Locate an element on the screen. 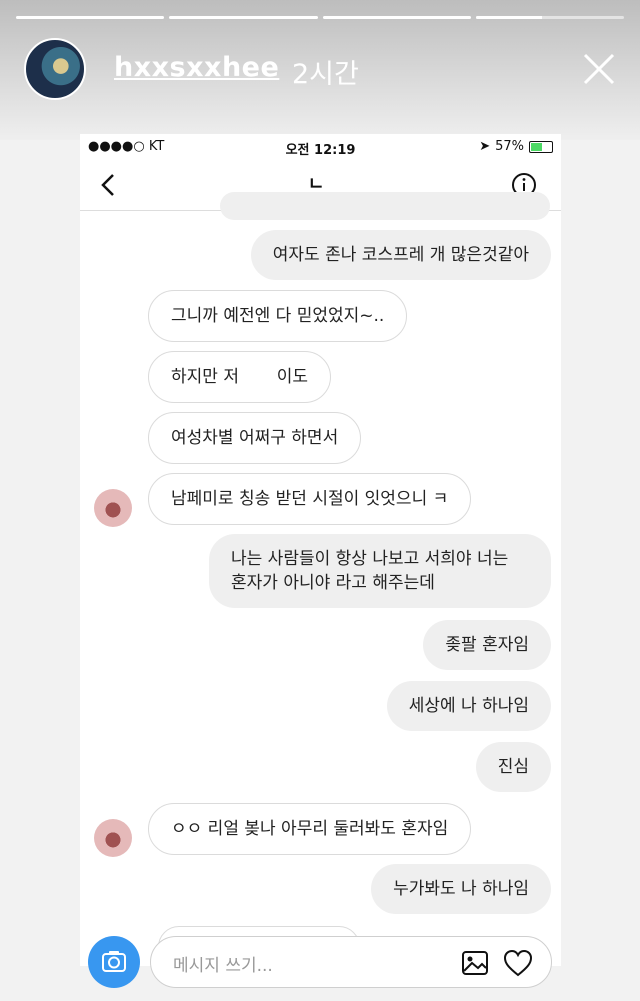 This screenshot has height=1001, width=640. sent-message: 여자도 존나 코스프레 개 많은것같아 is located at coordinates (400, 255).